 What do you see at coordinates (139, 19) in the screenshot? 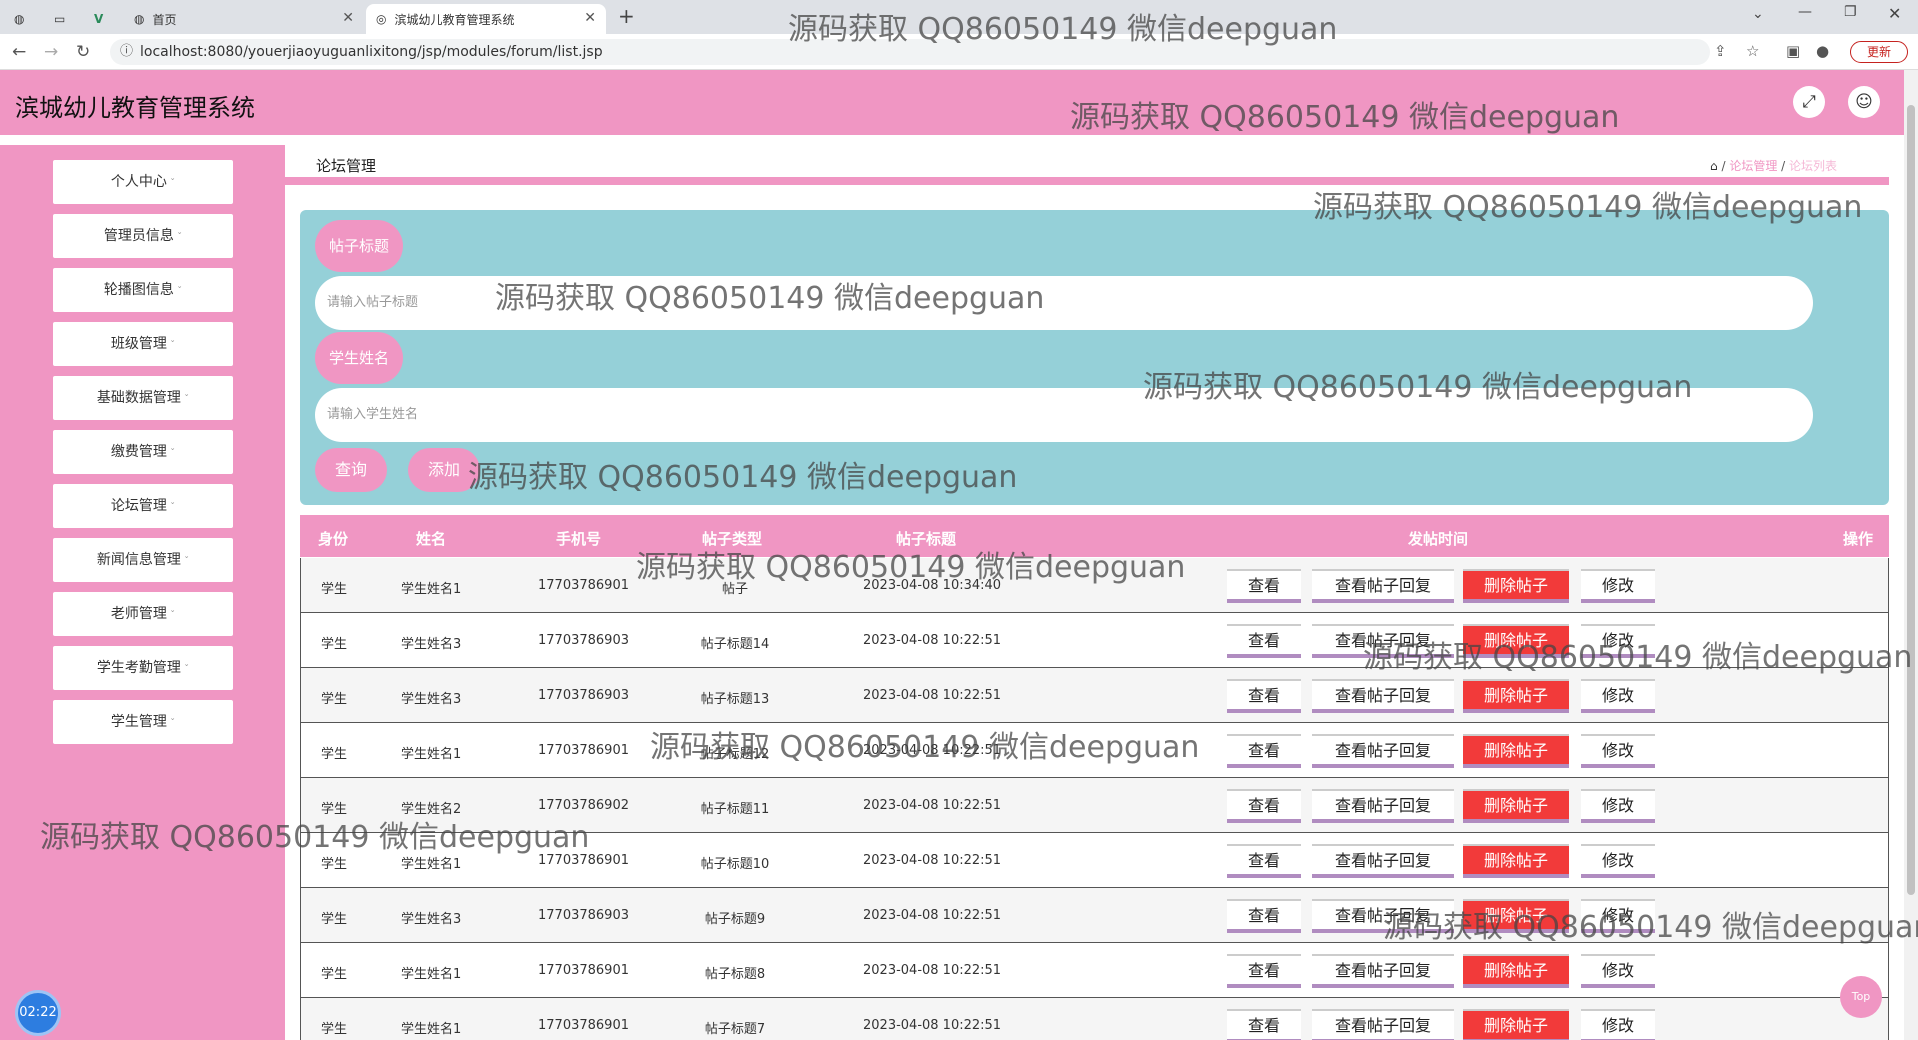
I see `globe-icon: ◍` at bounding box center [139, 19].